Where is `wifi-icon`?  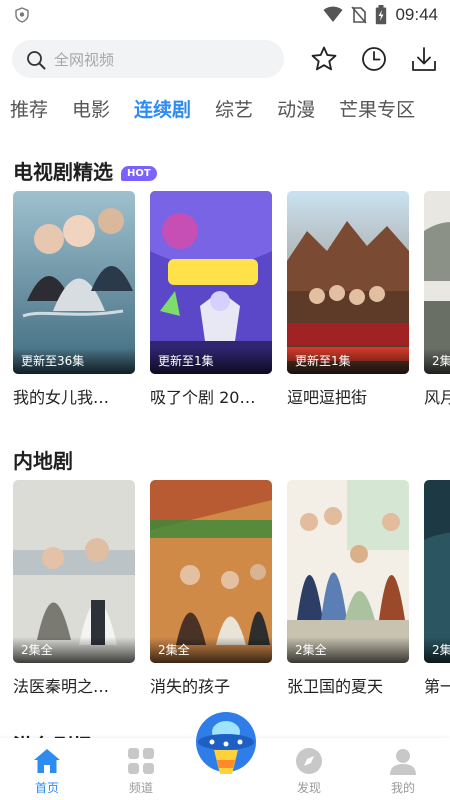
wifi-icon is located at coordinates (333, 14).